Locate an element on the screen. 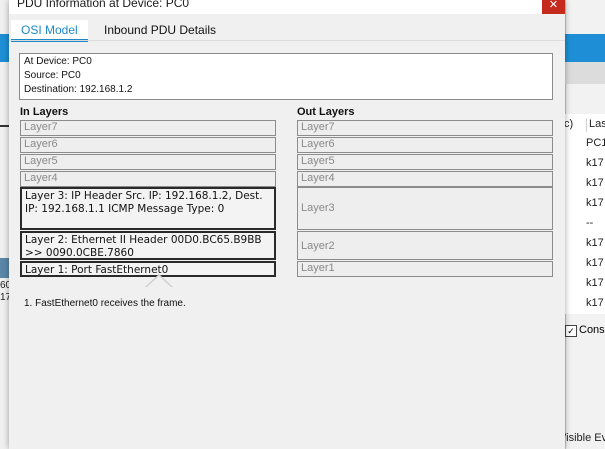  destination-text: Destination: 192.168.1.2 is located at coordinates (78, 89).